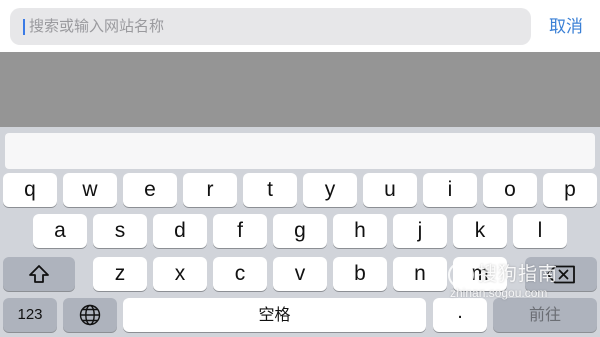 The height and width of the screenshot is (337, 600). I want to click on key-label: i, so click(450, 189).